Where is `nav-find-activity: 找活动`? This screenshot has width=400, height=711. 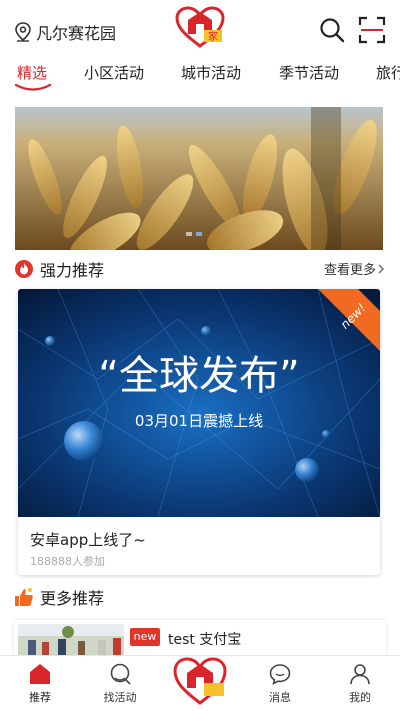 nav-find-activity: 找活动 is located at coordinates (120, 683).